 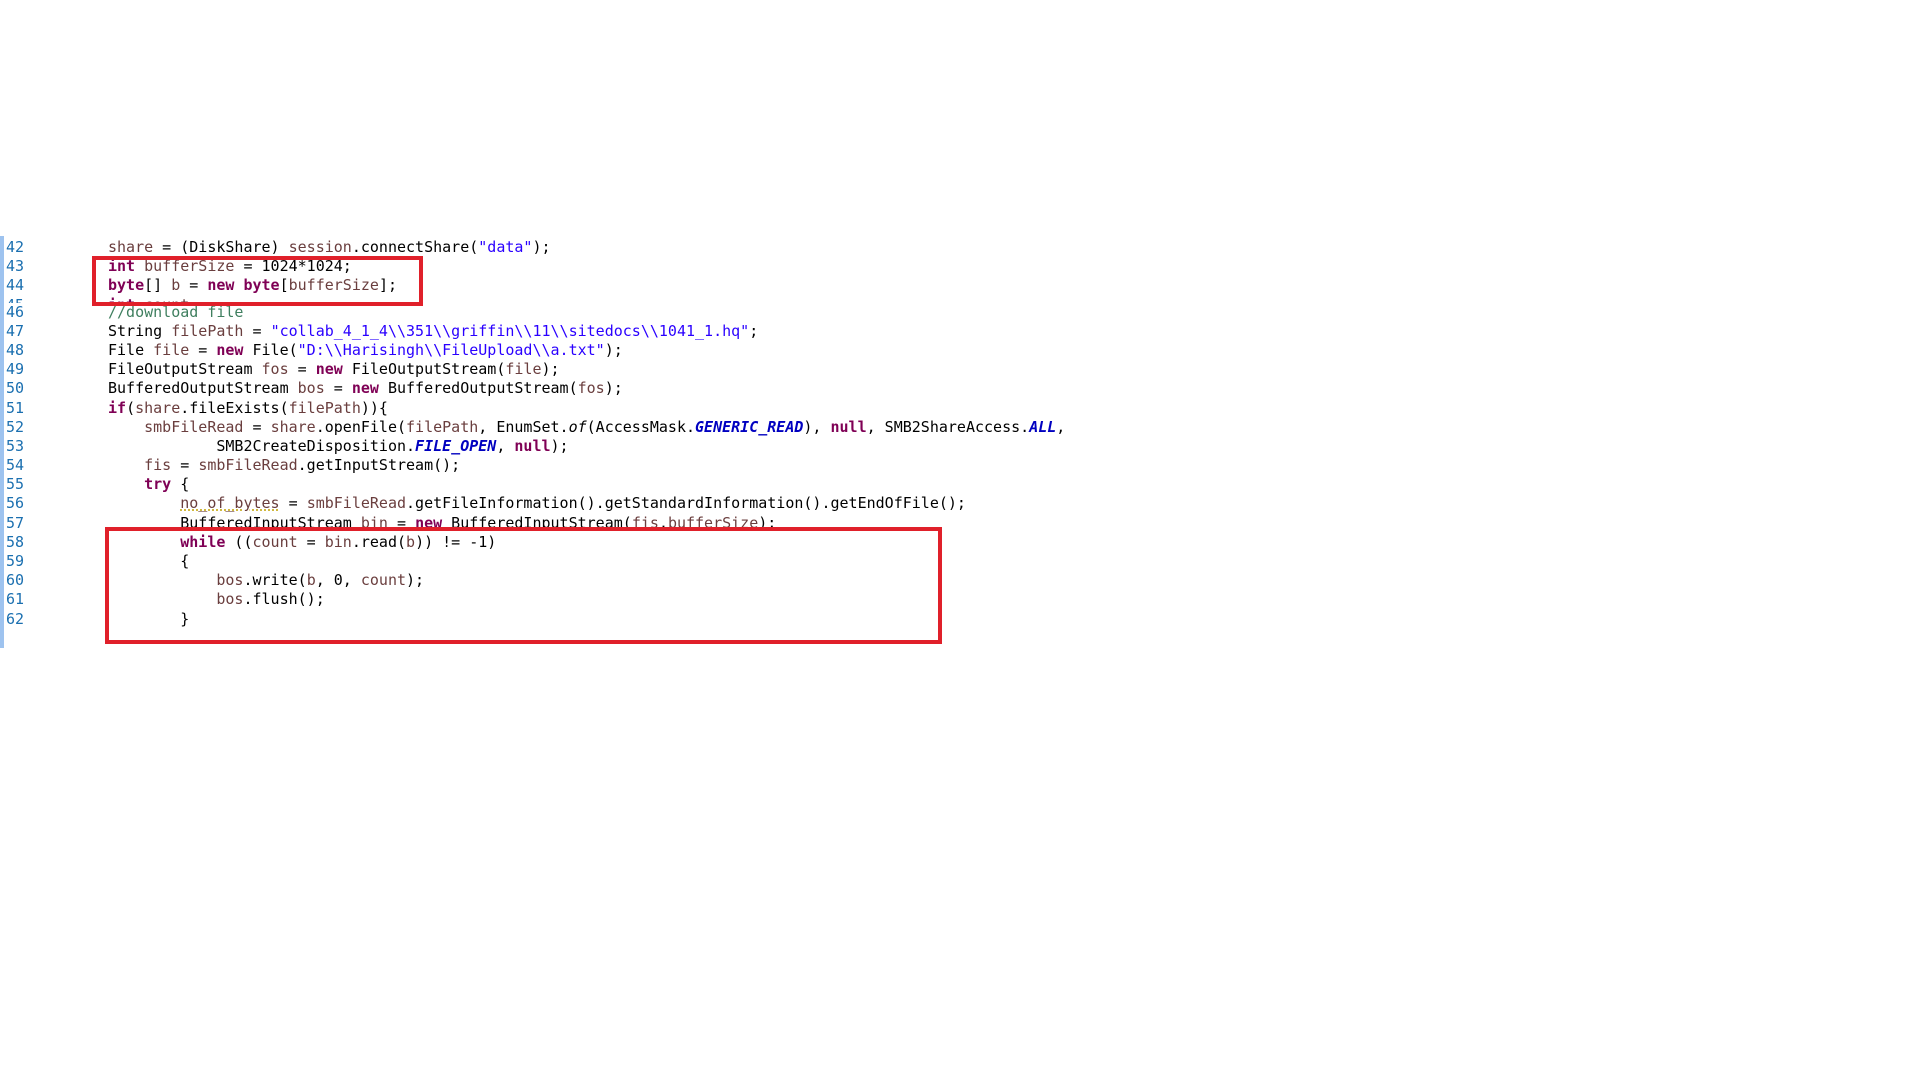 What do you see at coordinates (532, 484) in the screenshot?
I see `code-line: 55 try {` at bounding box center [532, 484].